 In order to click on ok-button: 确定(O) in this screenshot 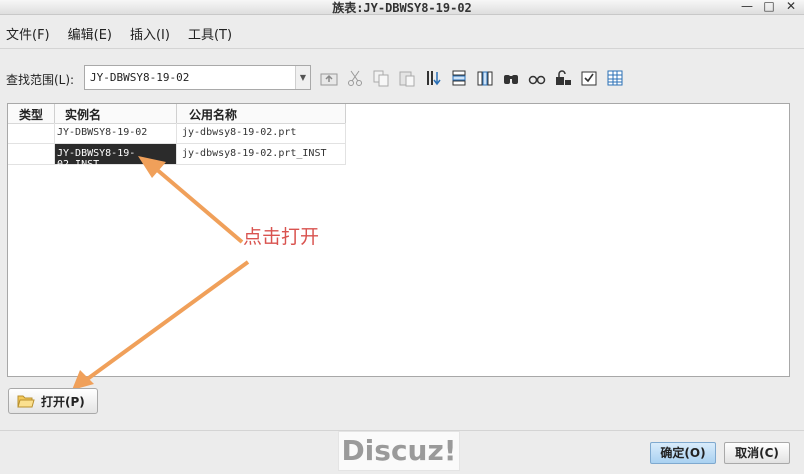, I will do `click(683, 453)`.